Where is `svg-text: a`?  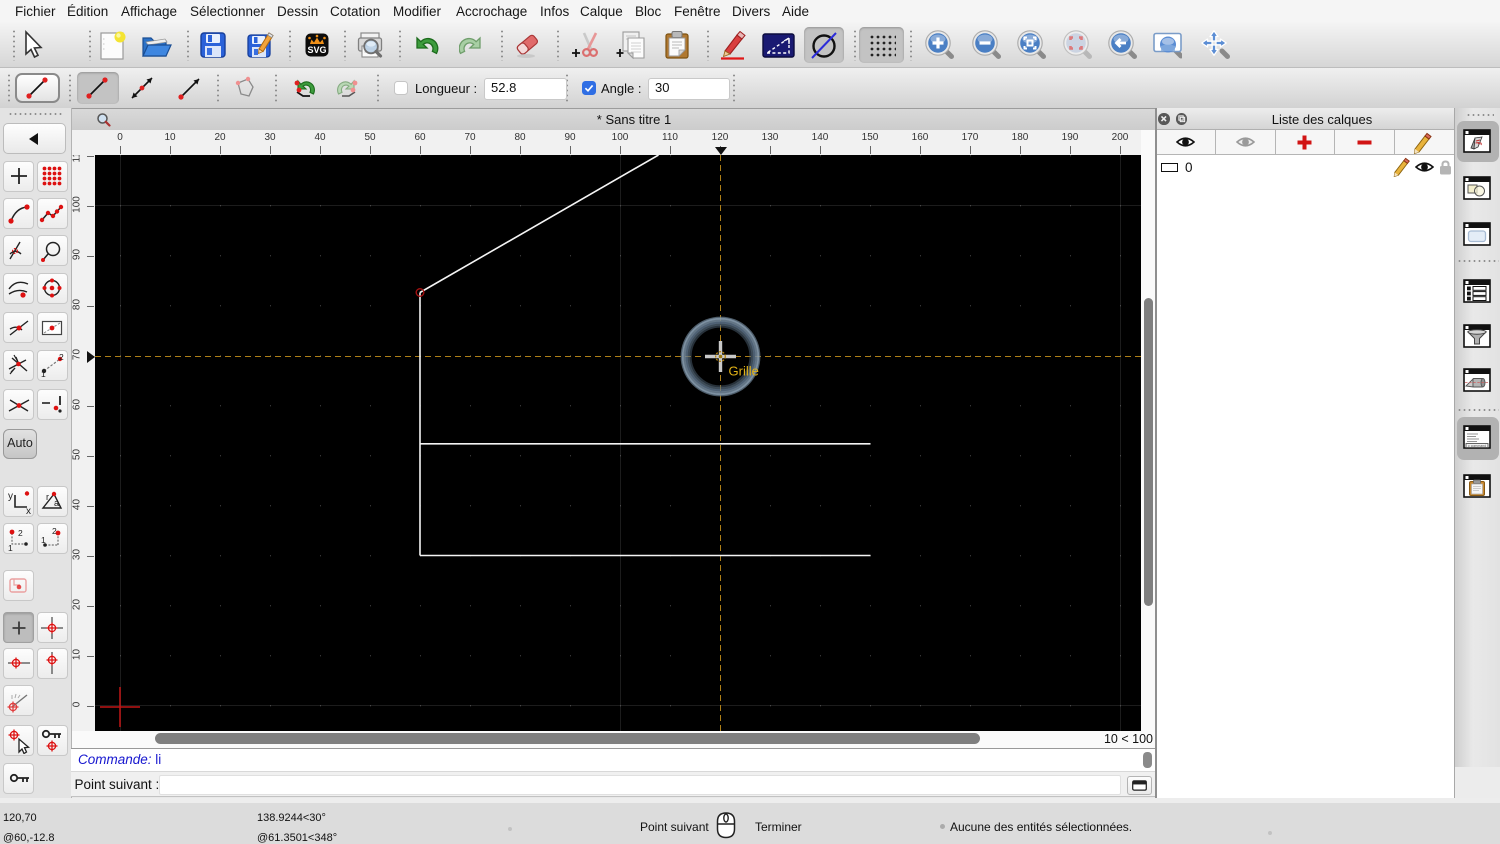 svg-text: a is located at coordinates (56, 503).